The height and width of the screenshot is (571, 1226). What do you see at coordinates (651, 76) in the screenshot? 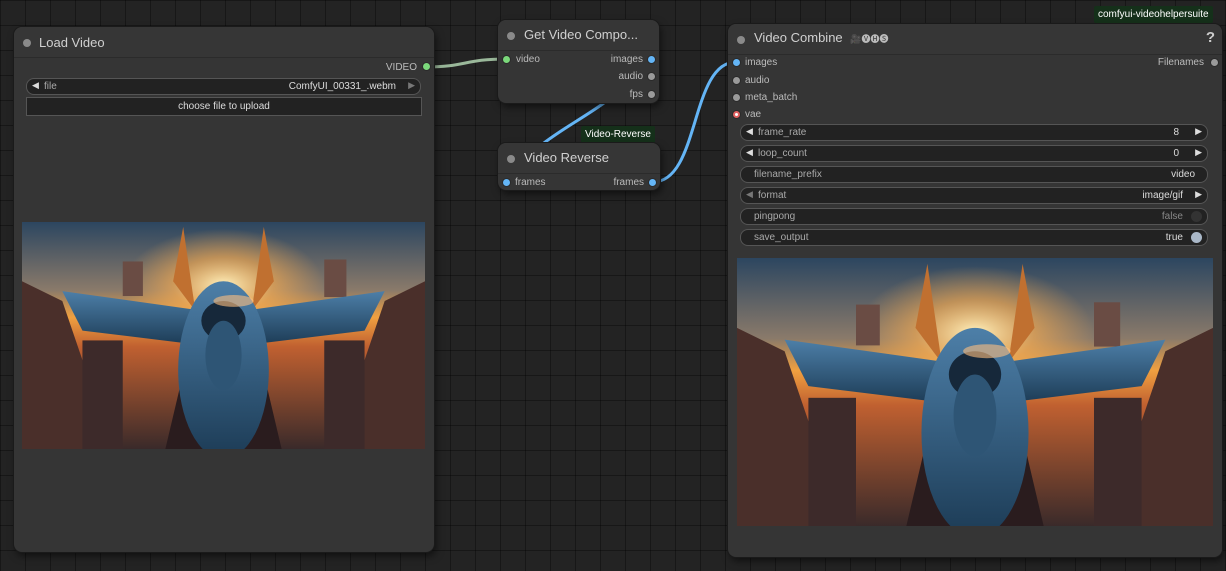
I see `audio-output-slot` at bounding box center [651, 76].